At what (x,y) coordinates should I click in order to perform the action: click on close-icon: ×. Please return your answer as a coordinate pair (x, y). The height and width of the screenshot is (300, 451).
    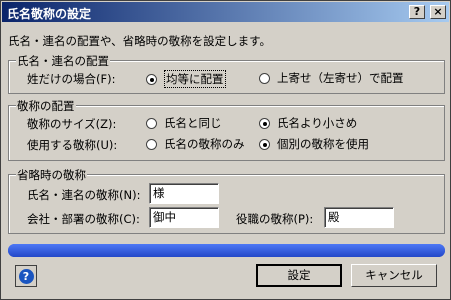
    Looking at the image, I should click on (438, 12).